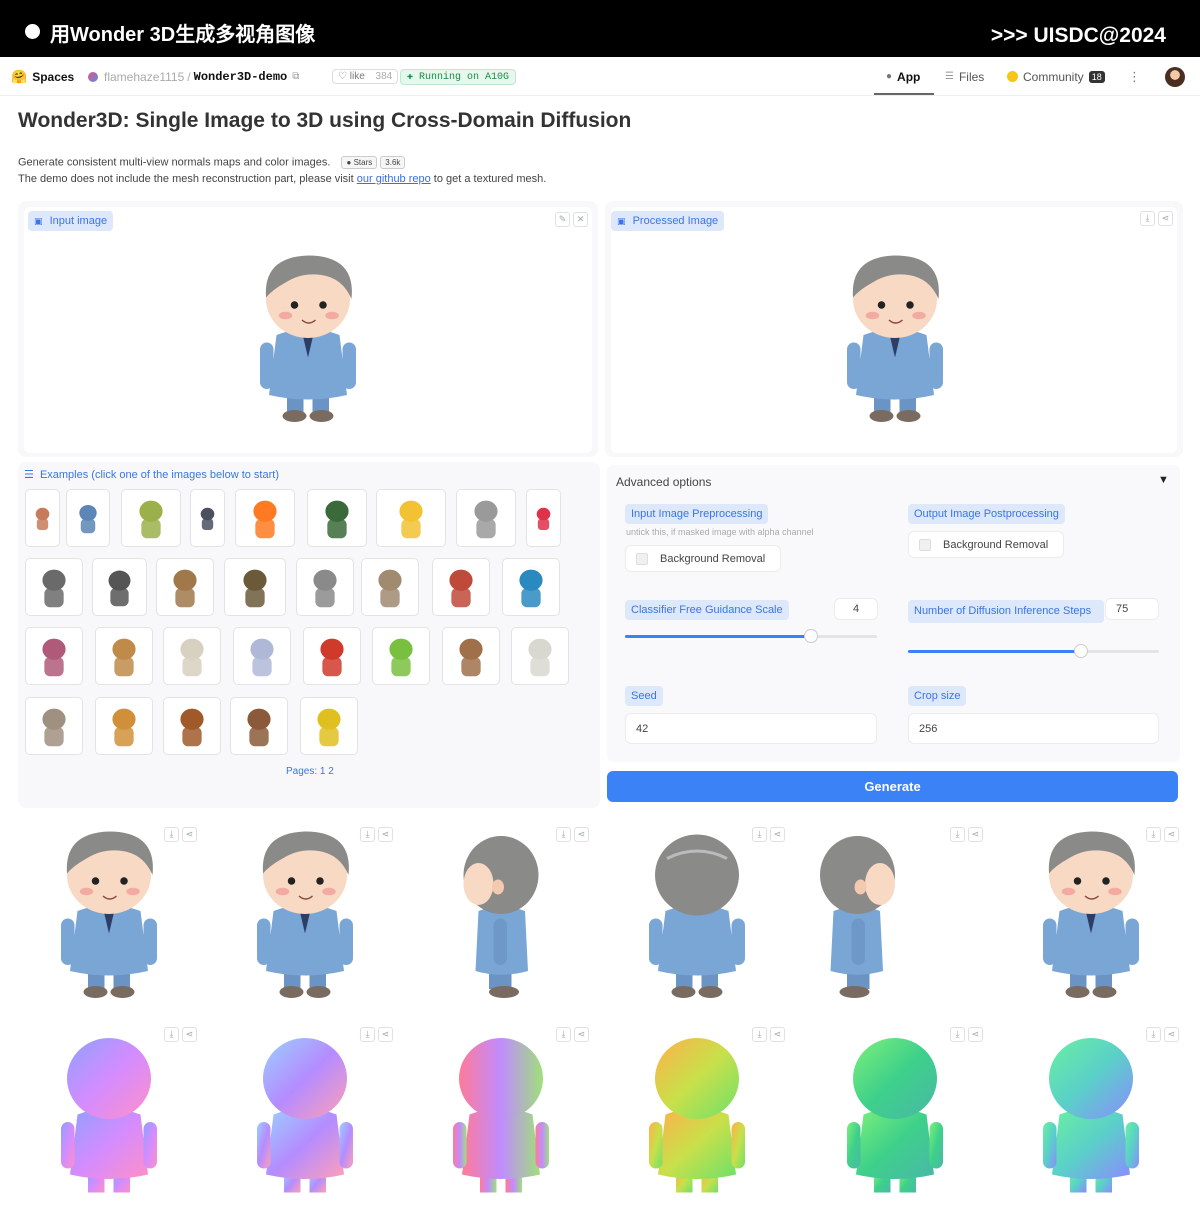 Image resolution: width=1200 pixels, height=1215 pixels. I want to click on example-minion, so click(411, 518).